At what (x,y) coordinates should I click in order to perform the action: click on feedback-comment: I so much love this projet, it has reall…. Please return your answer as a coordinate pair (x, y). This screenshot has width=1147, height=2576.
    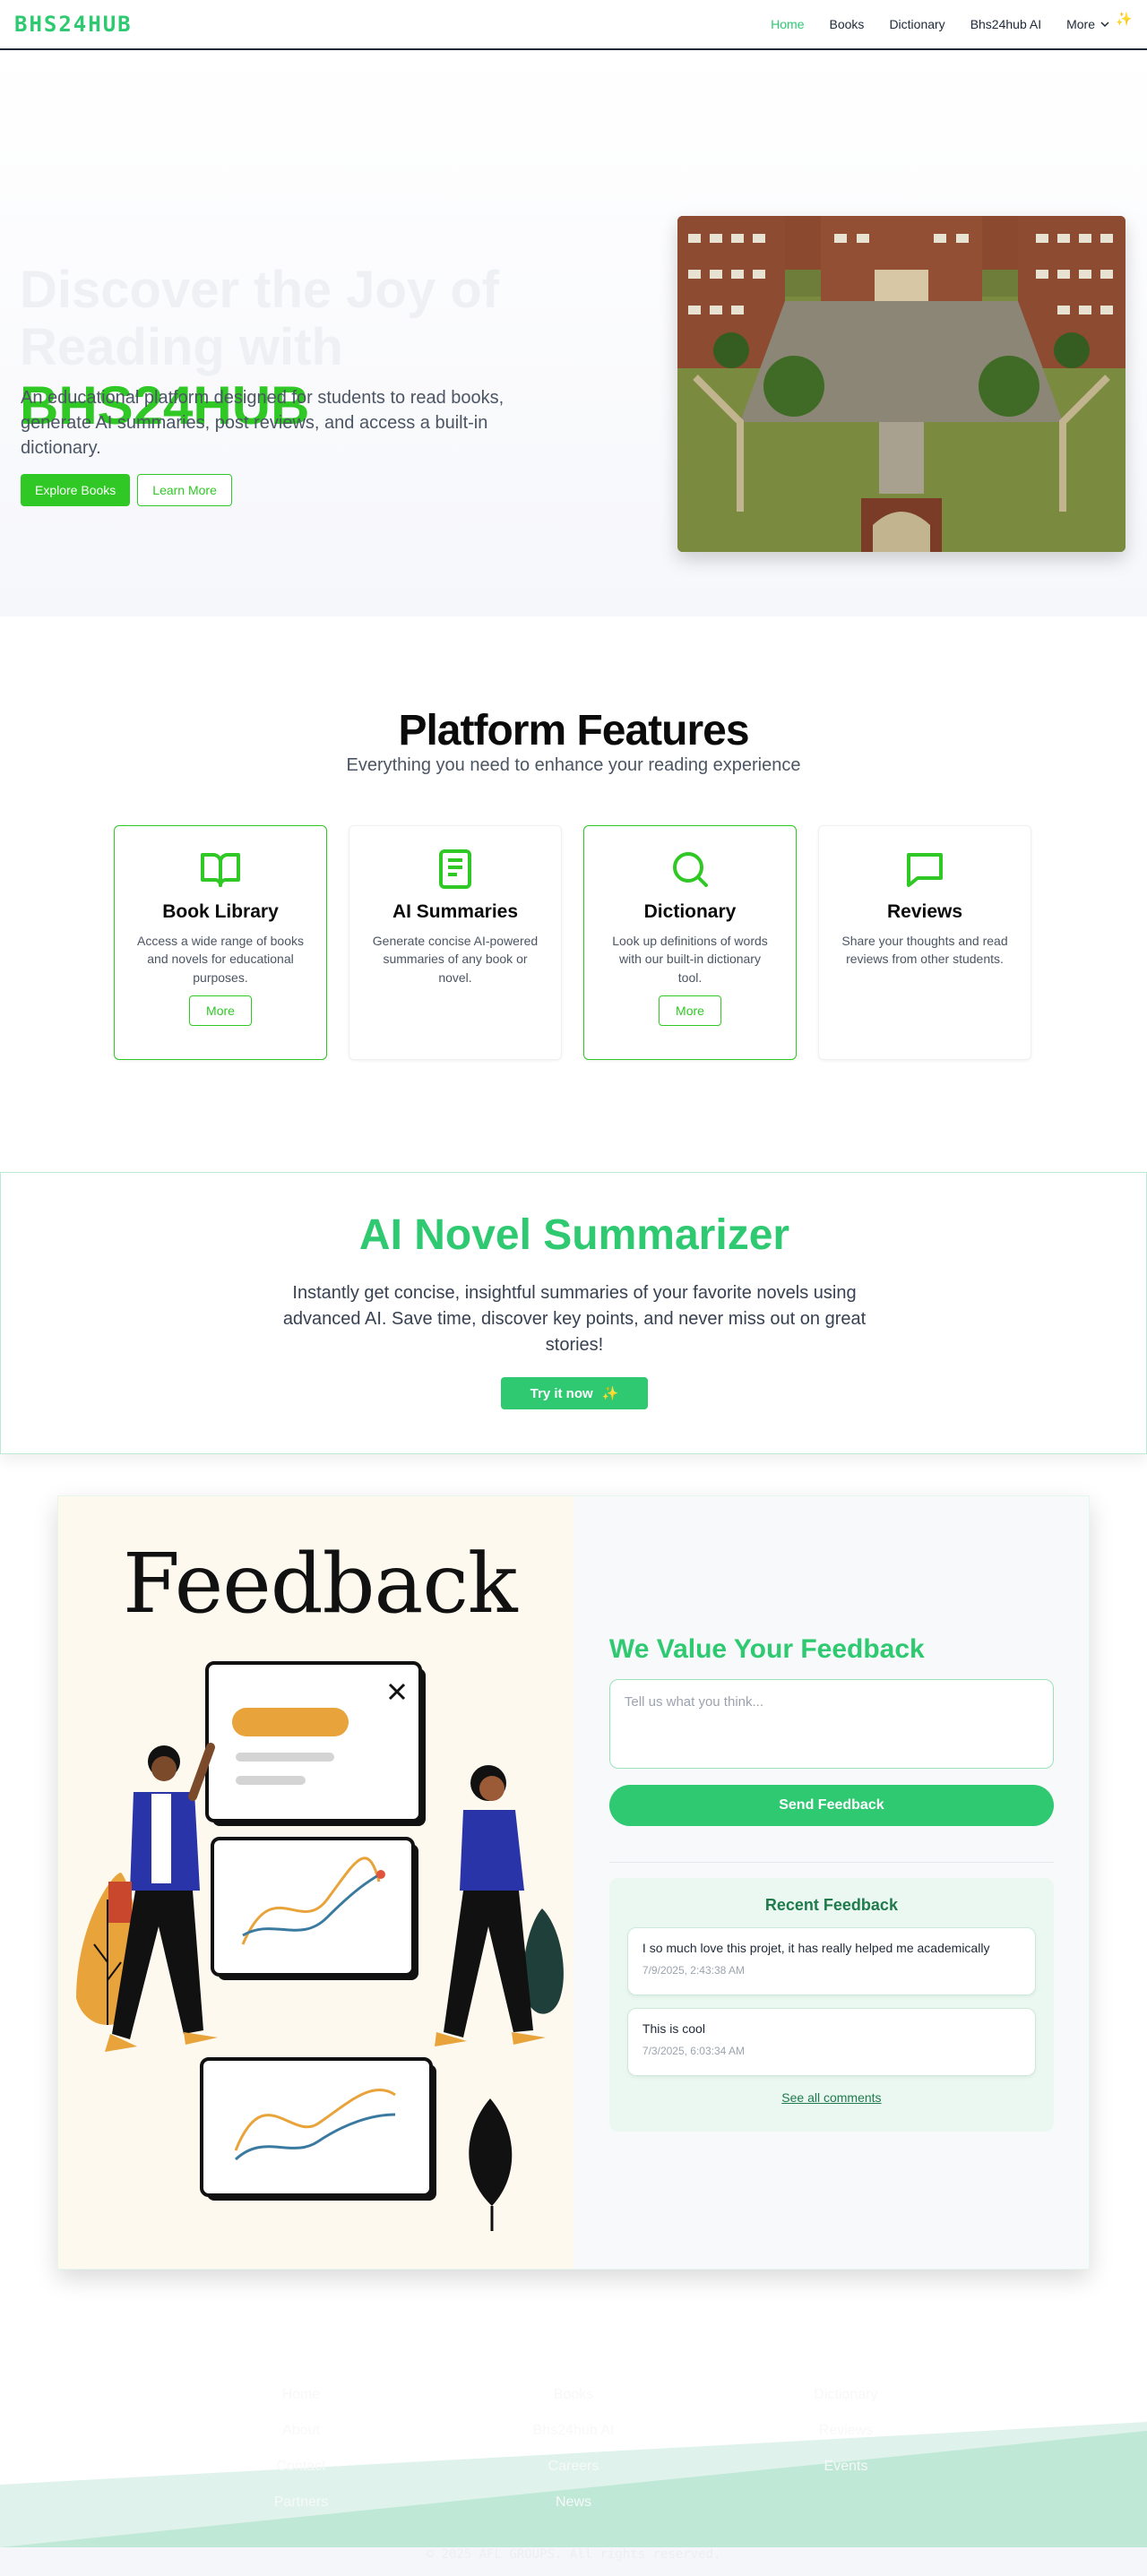
    Looking at the image, I should click on (831, 1961).